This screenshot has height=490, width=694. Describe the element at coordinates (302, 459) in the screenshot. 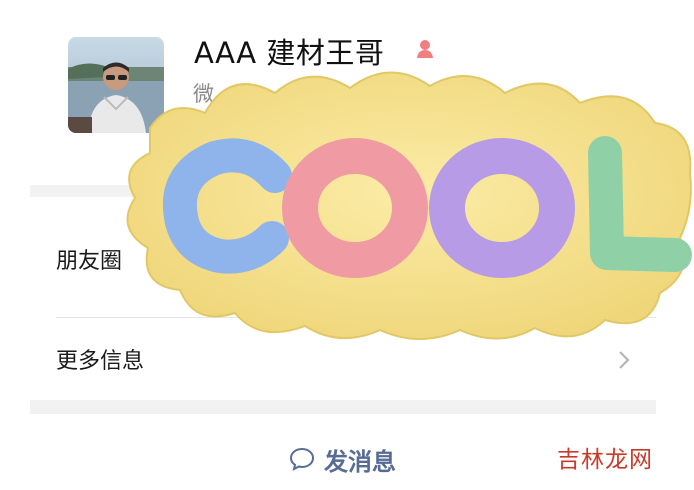

I see `chat-bubble-icon` at that location.